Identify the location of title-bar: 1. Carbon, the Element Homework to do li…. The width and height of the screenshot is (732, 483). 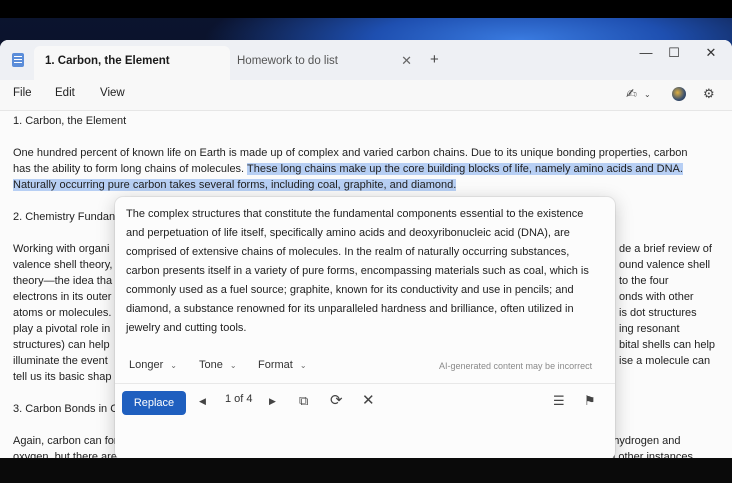
(366, 60).